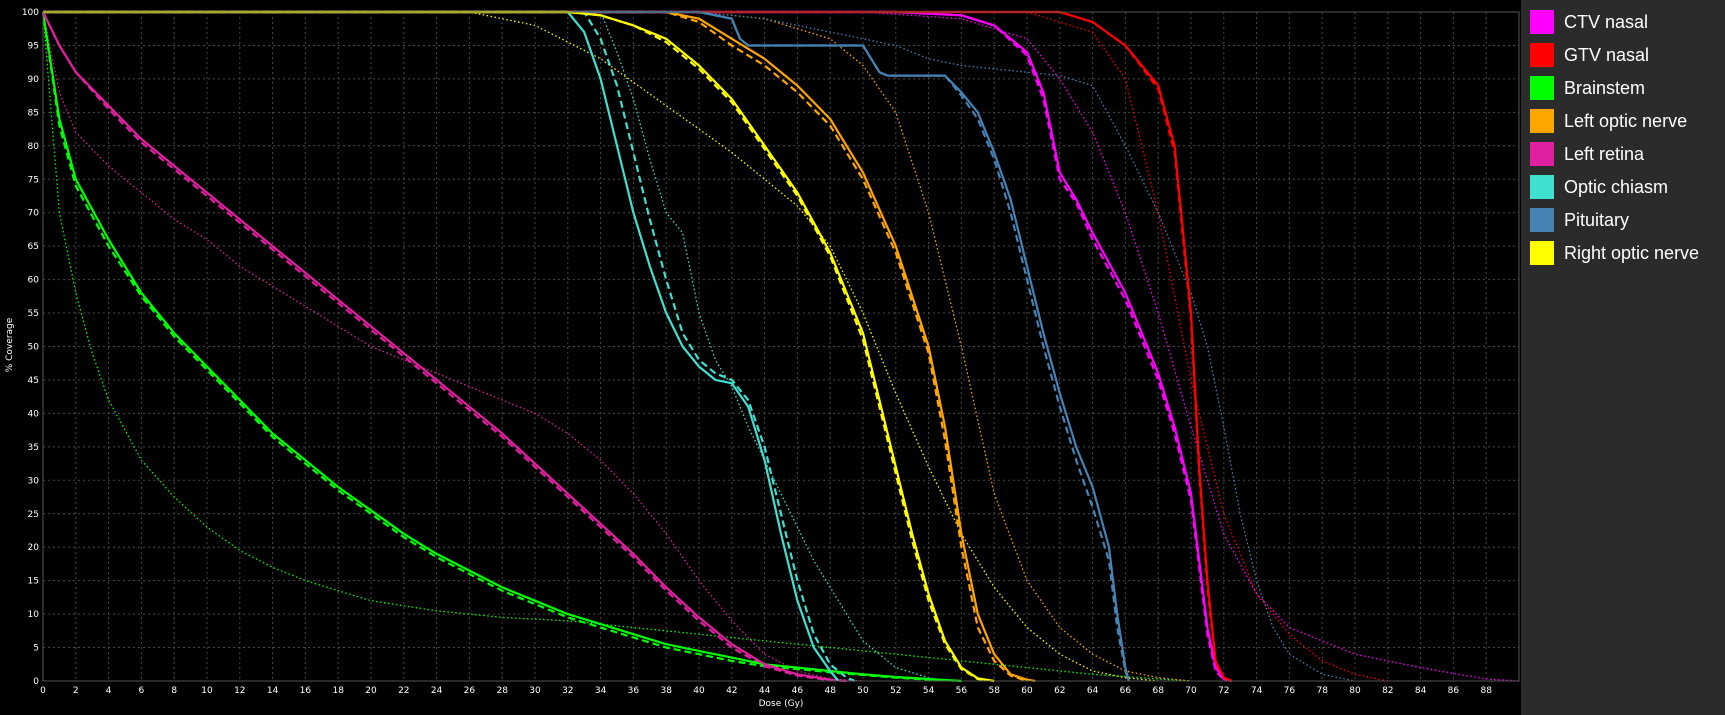  What do you see at coordinates (142, 691) in the screenshot?
I see `x-tick-label: 6` at bounding box center [142, 691].